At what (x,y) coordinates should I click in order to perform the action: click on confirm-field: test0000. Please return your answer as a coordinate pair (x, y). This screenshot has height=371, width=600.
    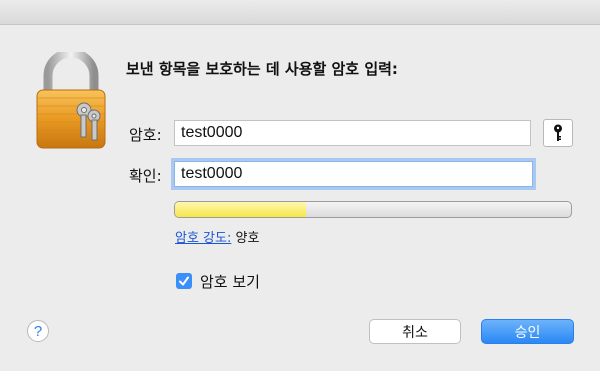
    Looking at the image, I should click on (353, 174).